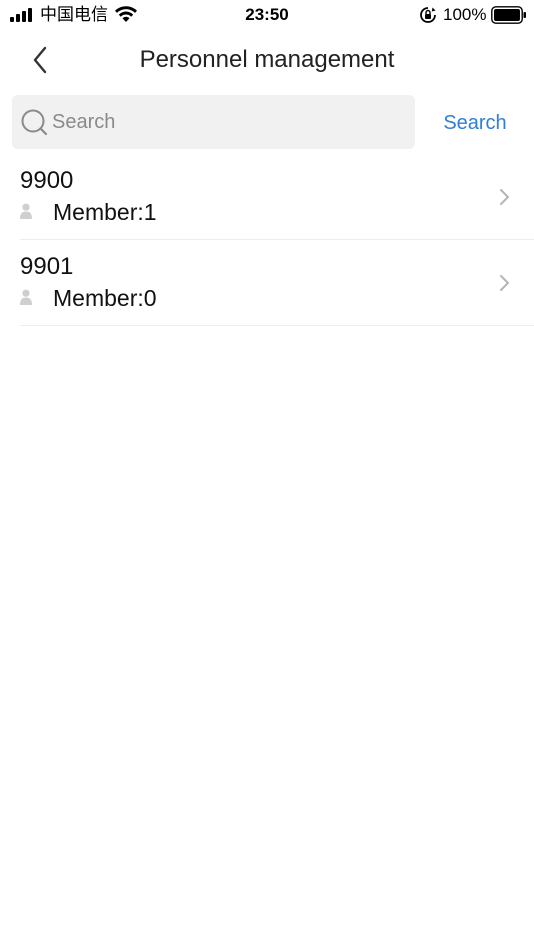 The height and width of the screenshot is (950, 534). I want to click on search-input, so click(229, 122).